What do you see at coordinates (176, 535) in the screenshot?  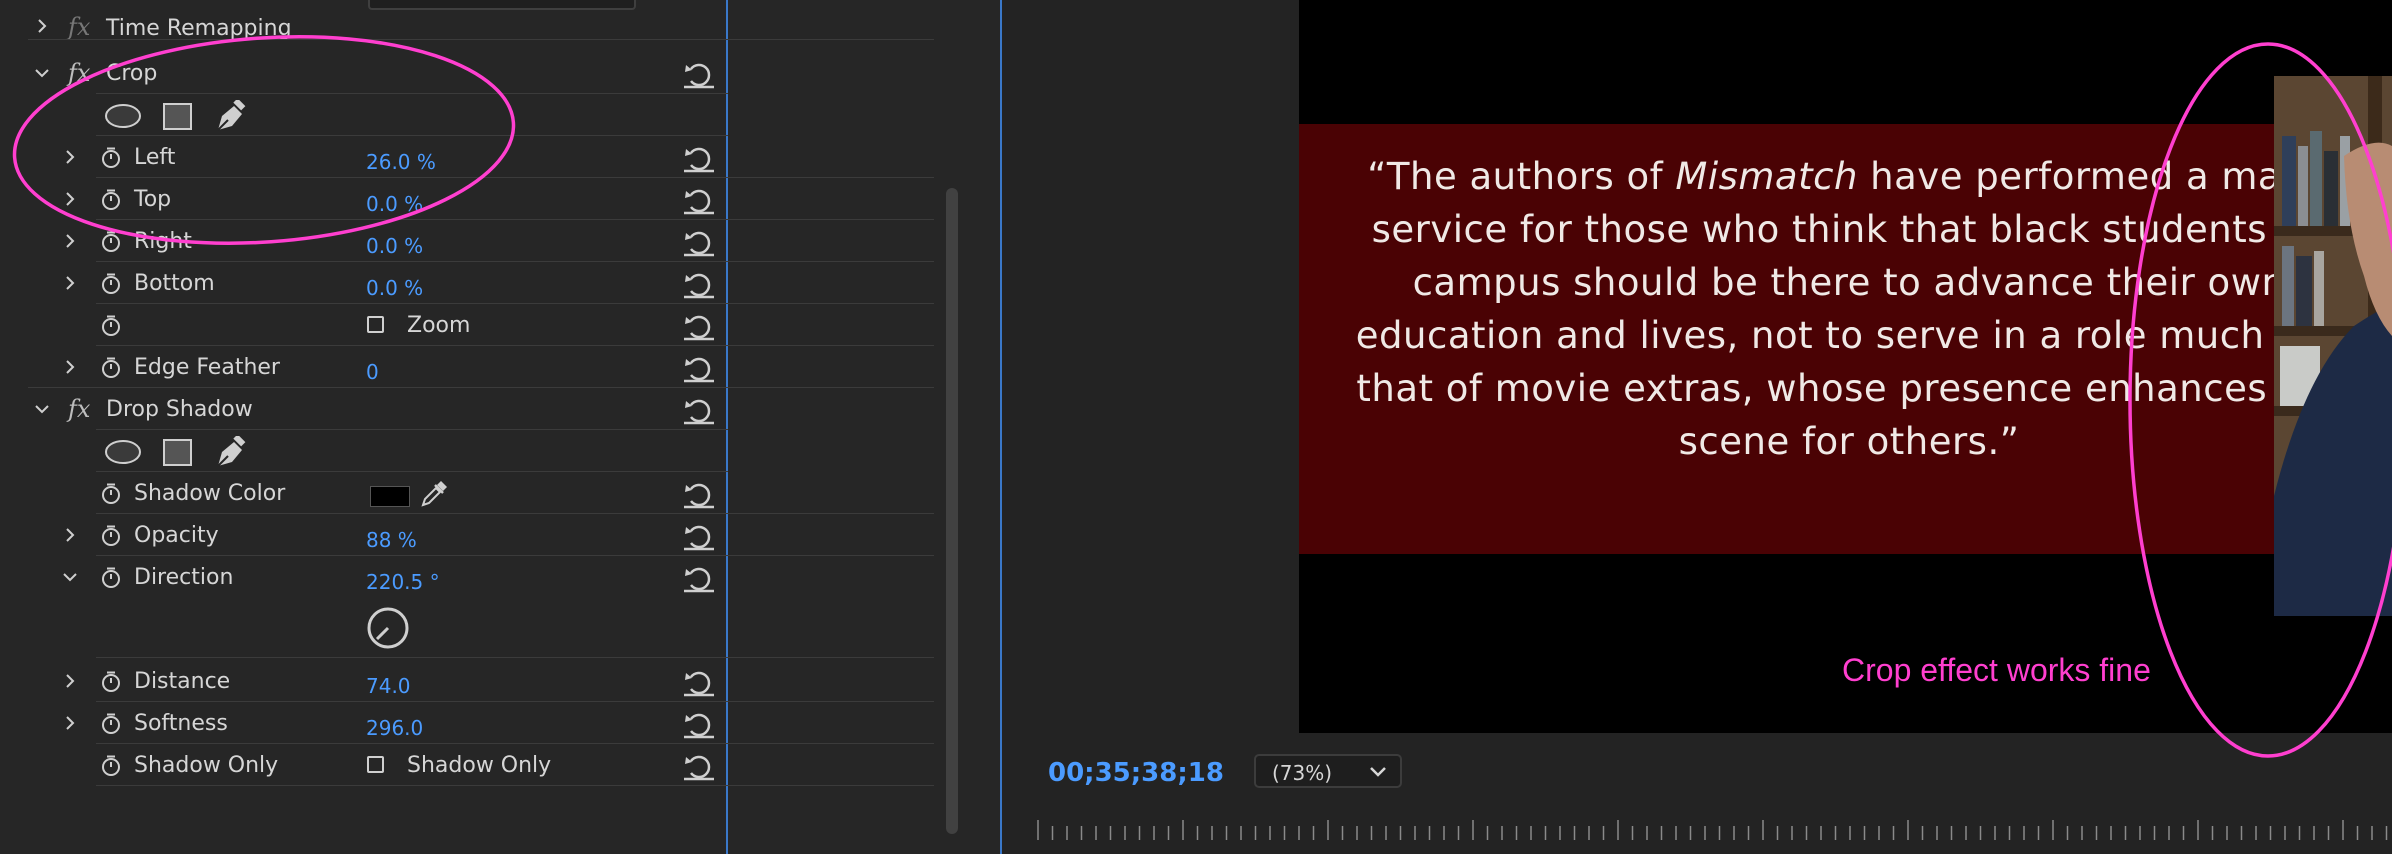 I see `param-label: Opacity` at bounding box center [176, 535].